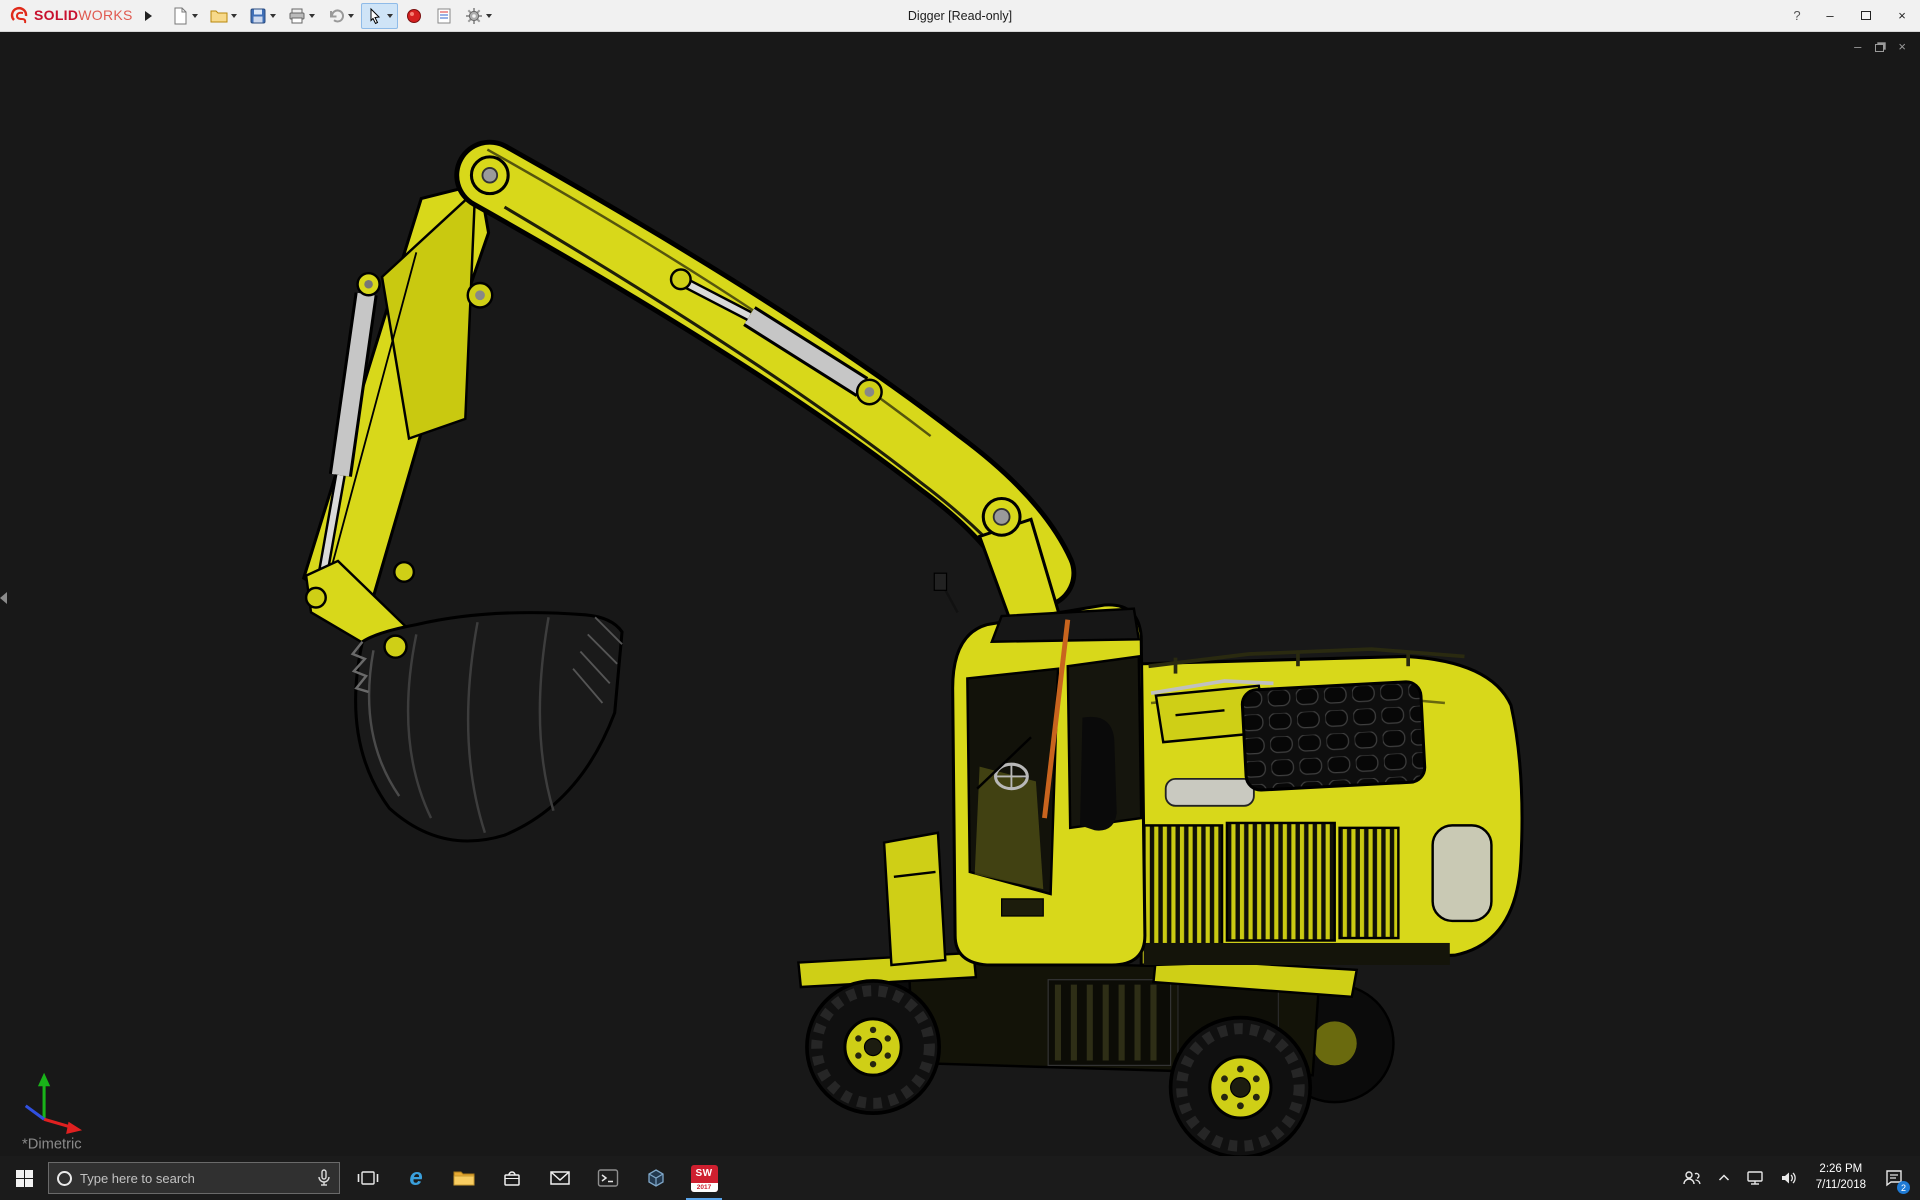 This screenshot has width=1920, height=1200. I want to click on titlebar: SOLIDWORKS Digger [Read-only] ? – ×, so click(960, 16).